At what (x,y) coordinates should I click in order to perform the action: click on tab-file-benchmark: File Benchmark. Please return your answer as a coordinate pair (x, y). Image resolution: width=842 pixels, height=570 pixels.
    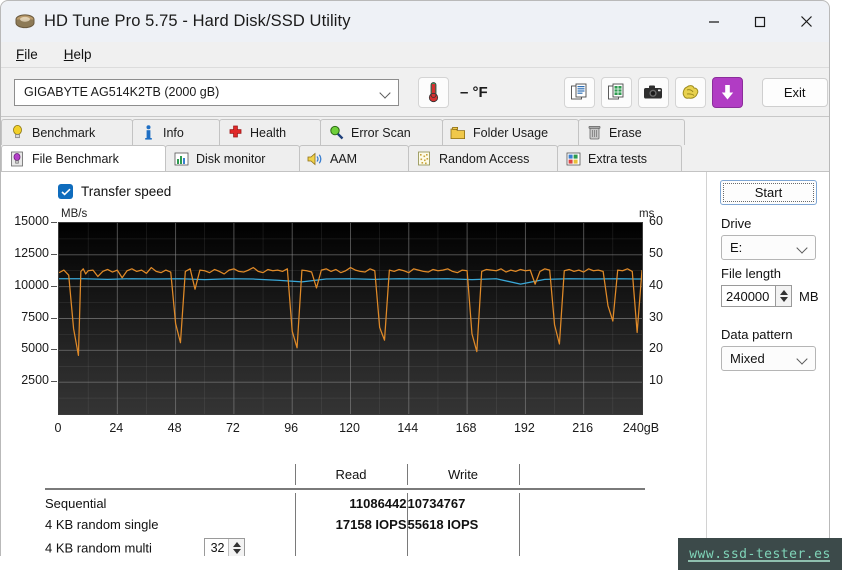
    Looking at the image, I should click on (83, 158).